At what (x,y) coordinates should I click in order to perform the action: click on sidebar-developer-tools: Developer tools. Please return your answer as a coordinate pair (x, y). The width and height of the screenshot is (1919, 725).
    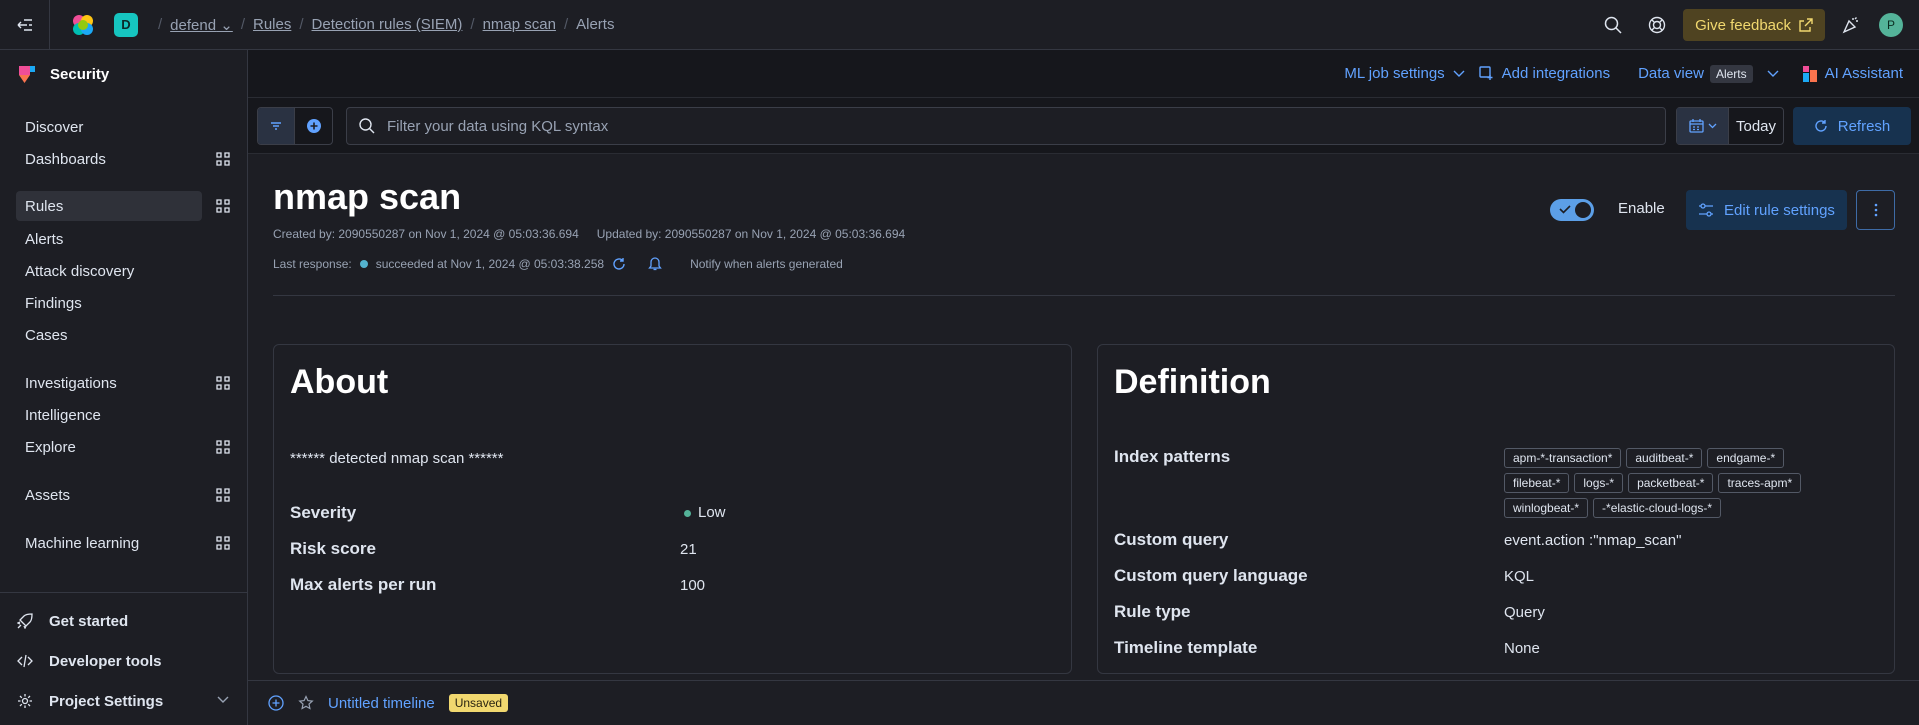
    Looking at the image, I should click on (124, 661).